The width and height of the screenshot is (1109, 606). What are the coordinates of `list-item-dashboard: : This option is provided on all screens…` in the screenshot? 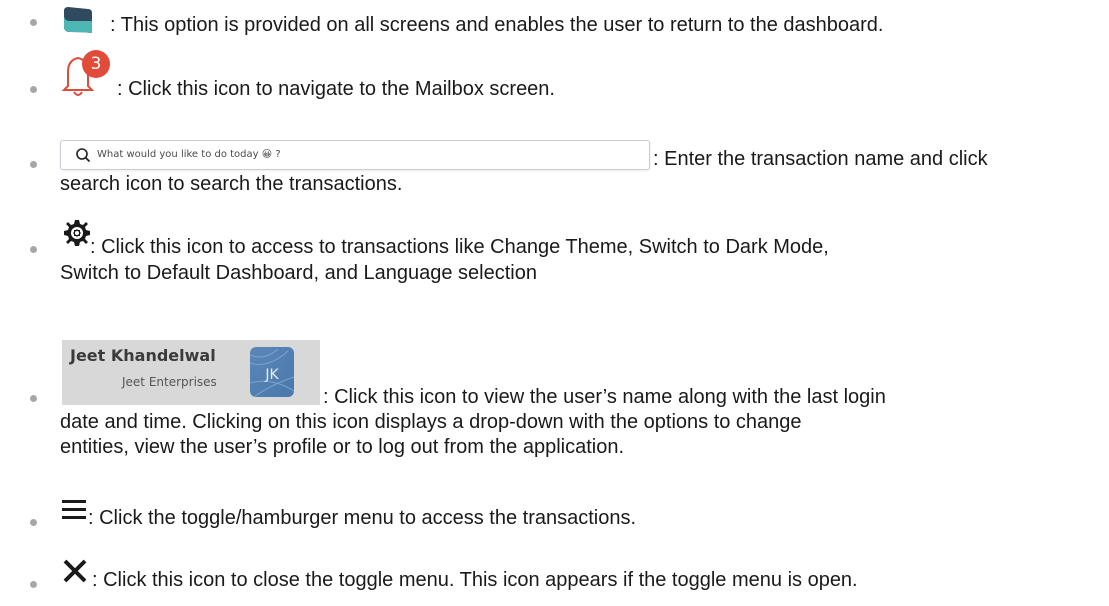 It's located at (554, 20).